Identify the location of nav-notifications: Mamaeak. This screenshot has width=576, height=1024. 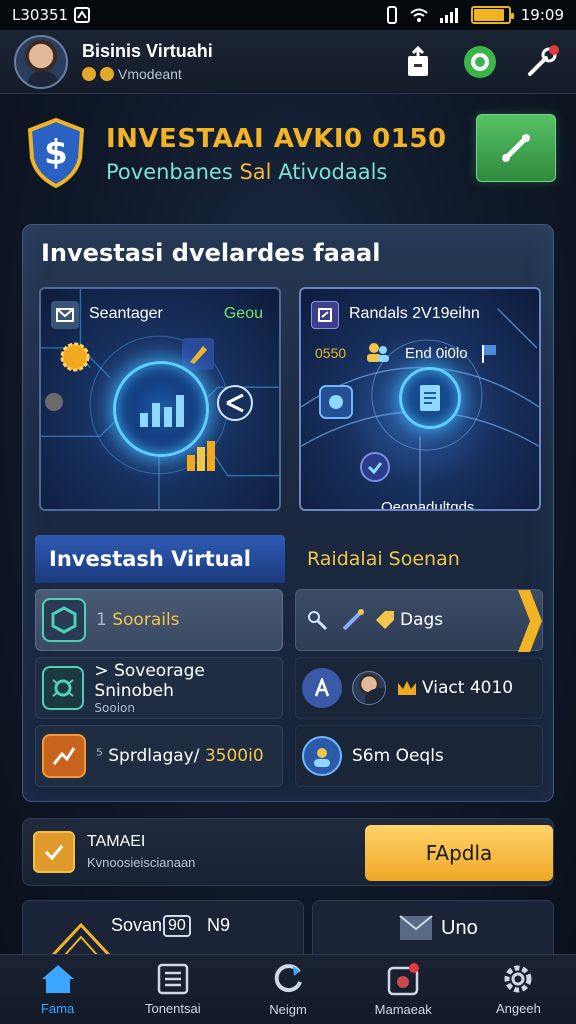
(403, 989).